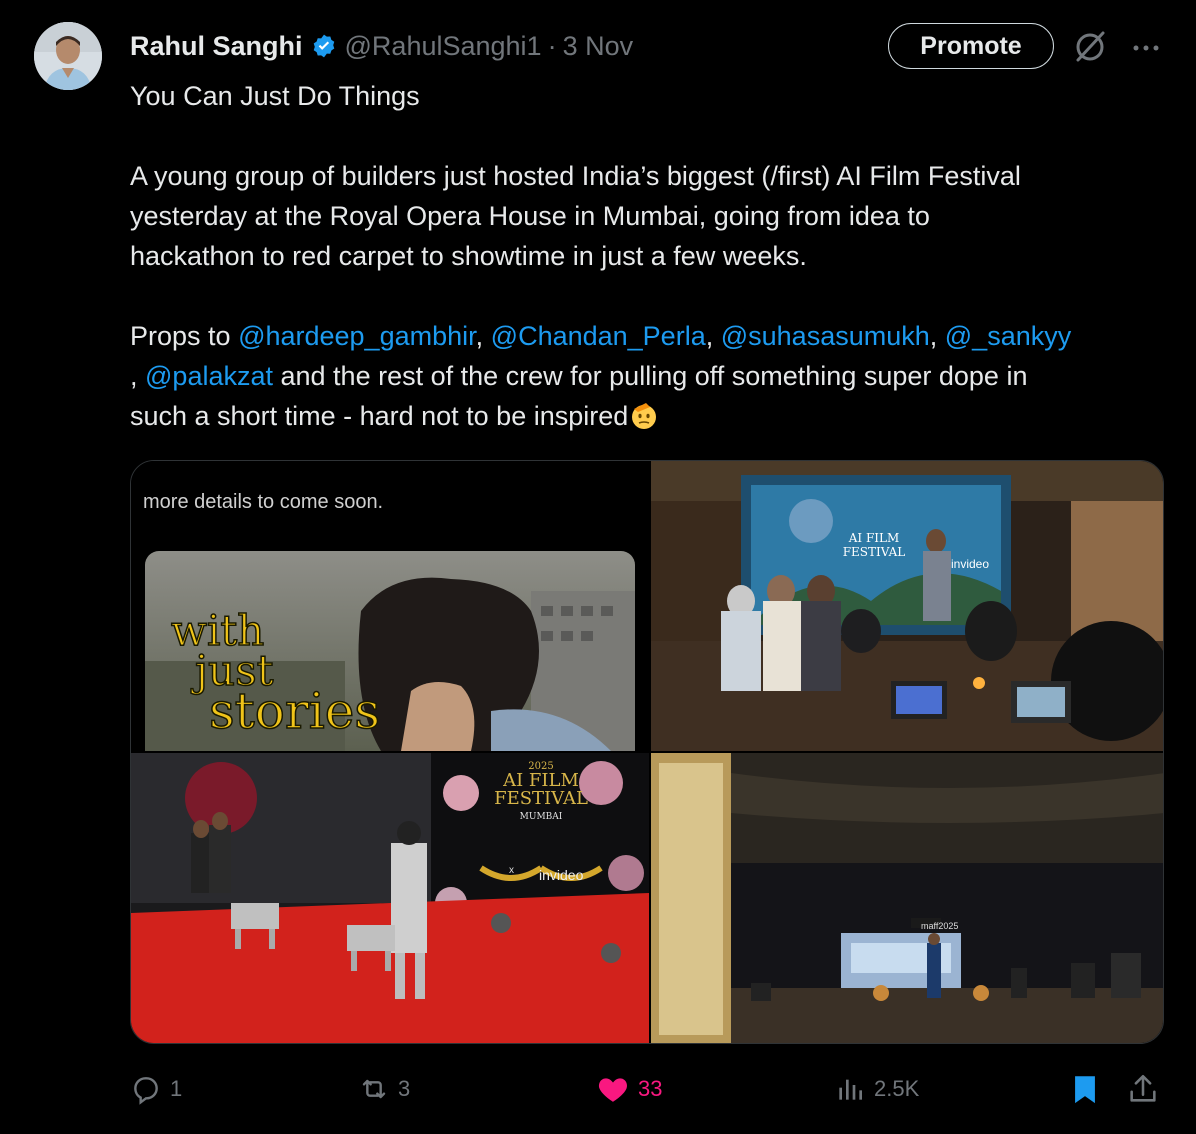  I want to click on repost-button: 3, so click(384, 1089).